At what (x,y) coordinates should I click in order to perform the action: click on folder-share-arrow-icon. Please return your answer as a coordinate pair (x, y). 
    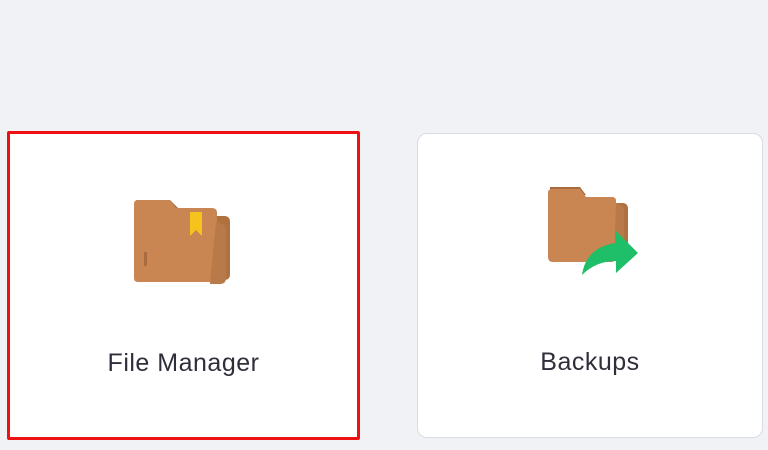
    Looking at the image, I should click on (590, 233).